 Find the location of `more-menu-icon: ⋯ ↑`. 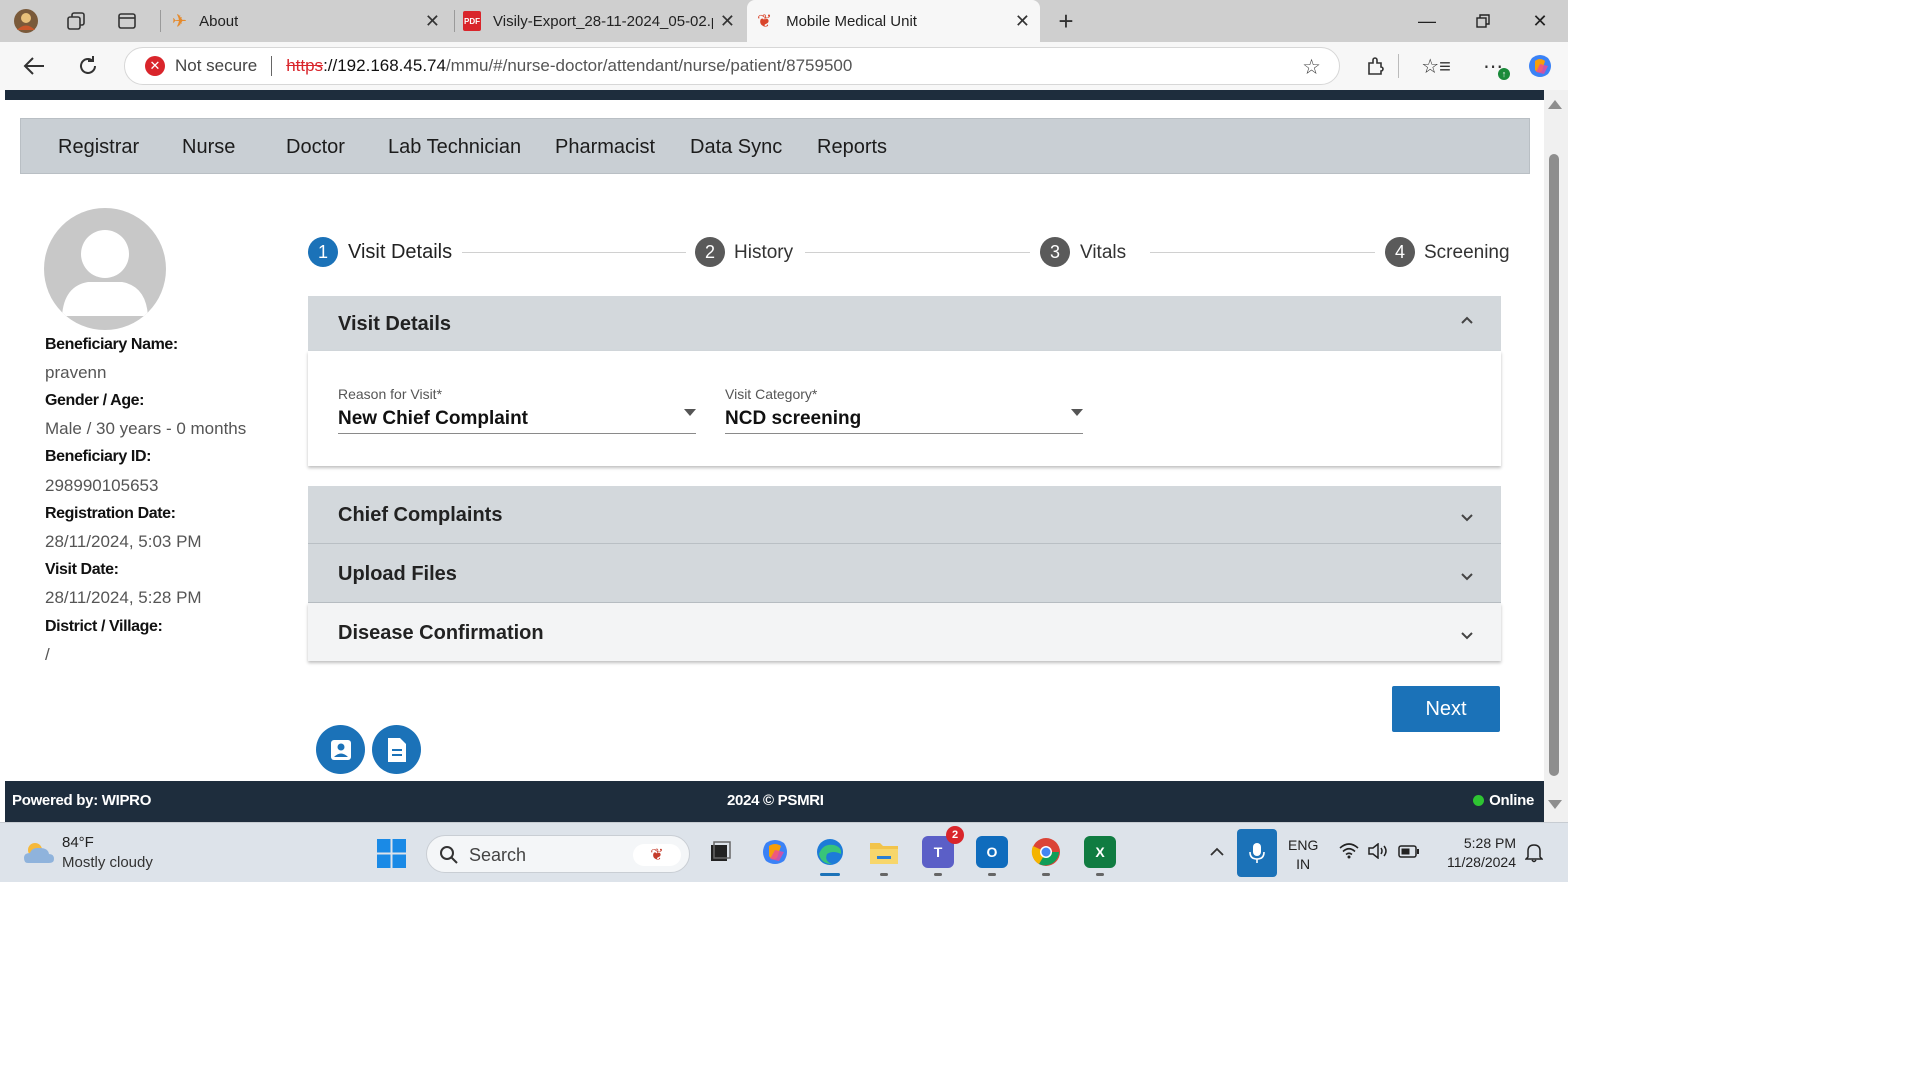

more-menu-icon: ⋯ ↑ is located at coordinates (1494, 66).